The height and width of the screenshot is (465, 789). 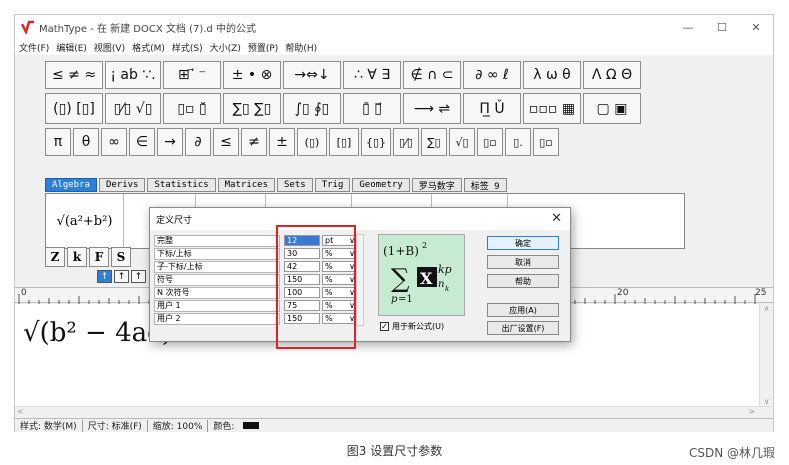 I want to click on misc-palette-button: ∂ ∞ ℓ, so click(x=492, y=75).